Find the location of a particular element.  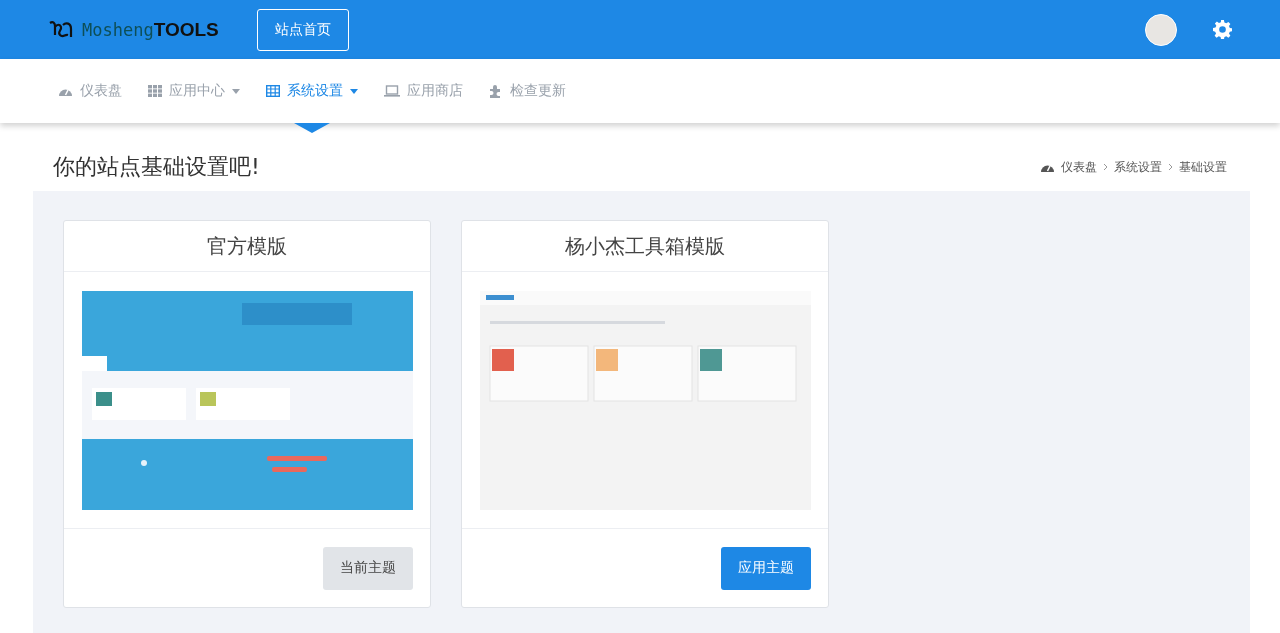

page-title: 你的站点基础设置吧! is located at coordinates (156, 167).